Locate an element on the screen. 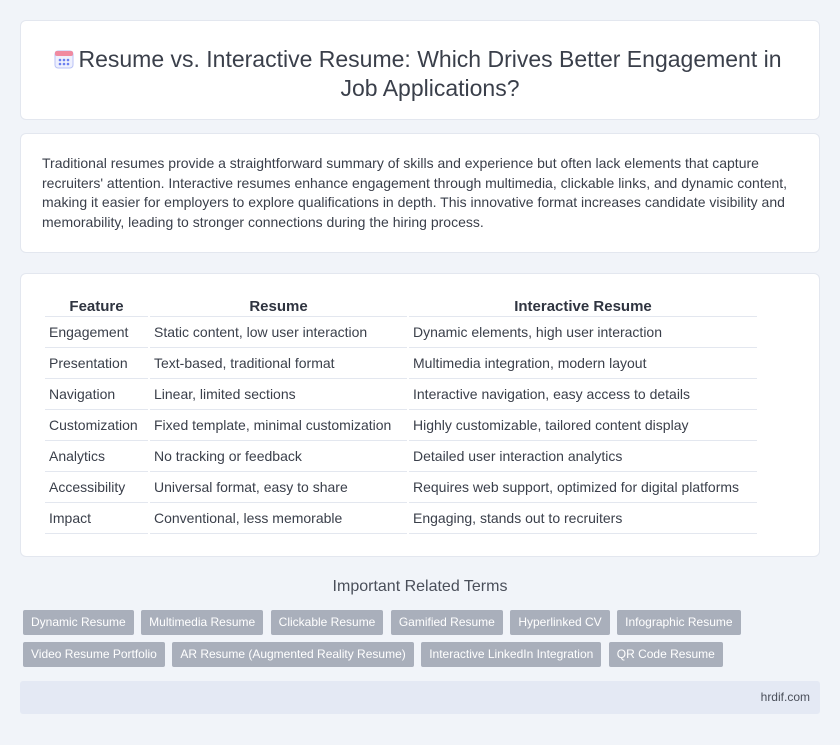  related-term-tag: Interactive LinkedIn Integration is located at coordinates (511, 654).